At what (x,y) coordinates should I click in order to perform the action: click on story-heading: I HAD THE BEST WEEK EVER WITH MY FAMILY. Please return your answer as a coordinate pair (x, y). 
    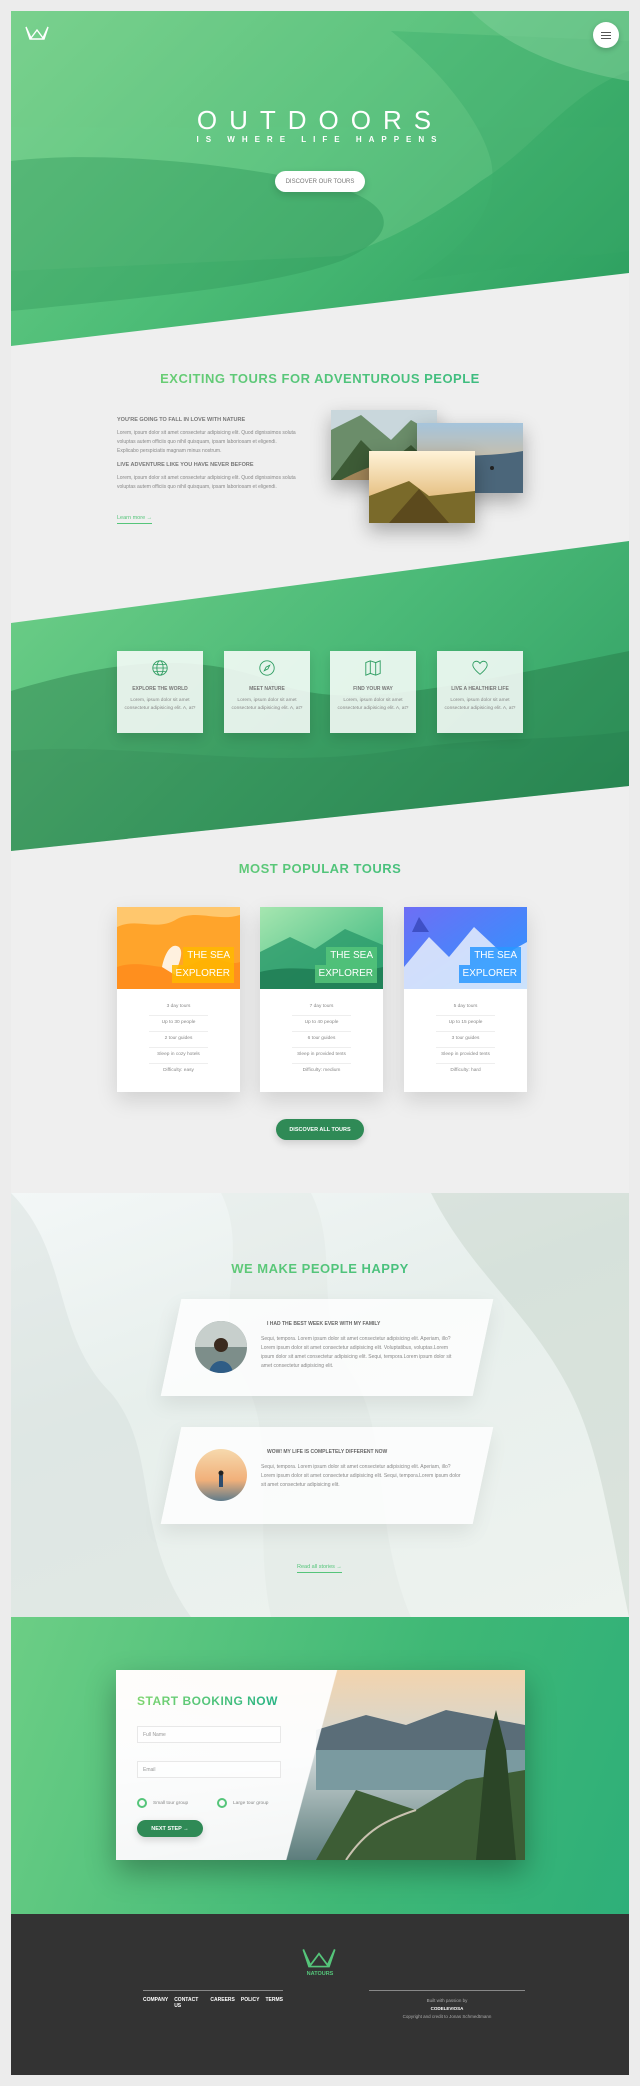
    Looking at the image, I should click on (324, 1324).